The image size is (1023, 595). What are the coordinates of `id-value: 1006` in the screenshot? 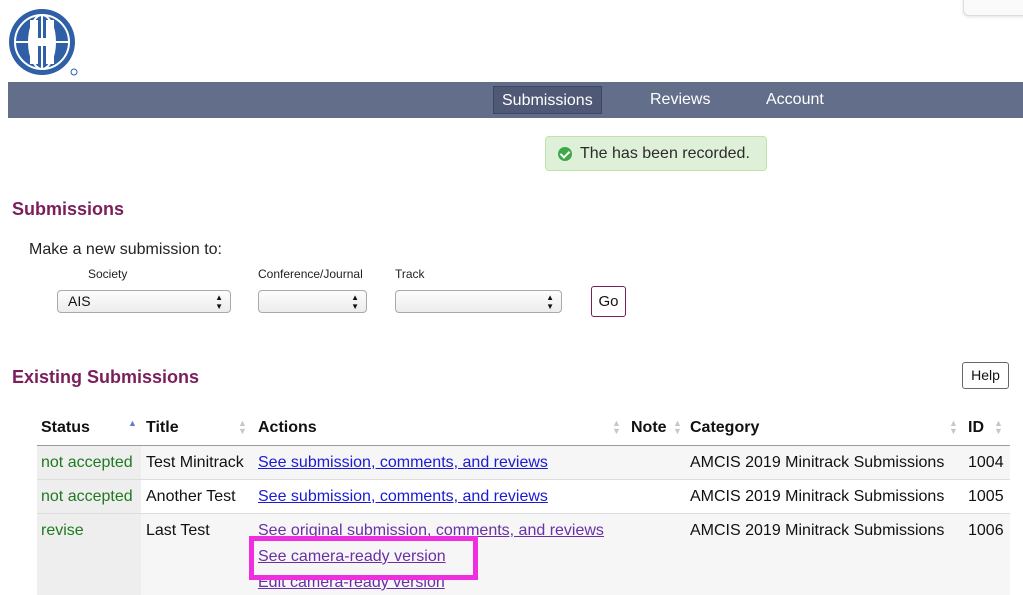 It's located at (986, 530).